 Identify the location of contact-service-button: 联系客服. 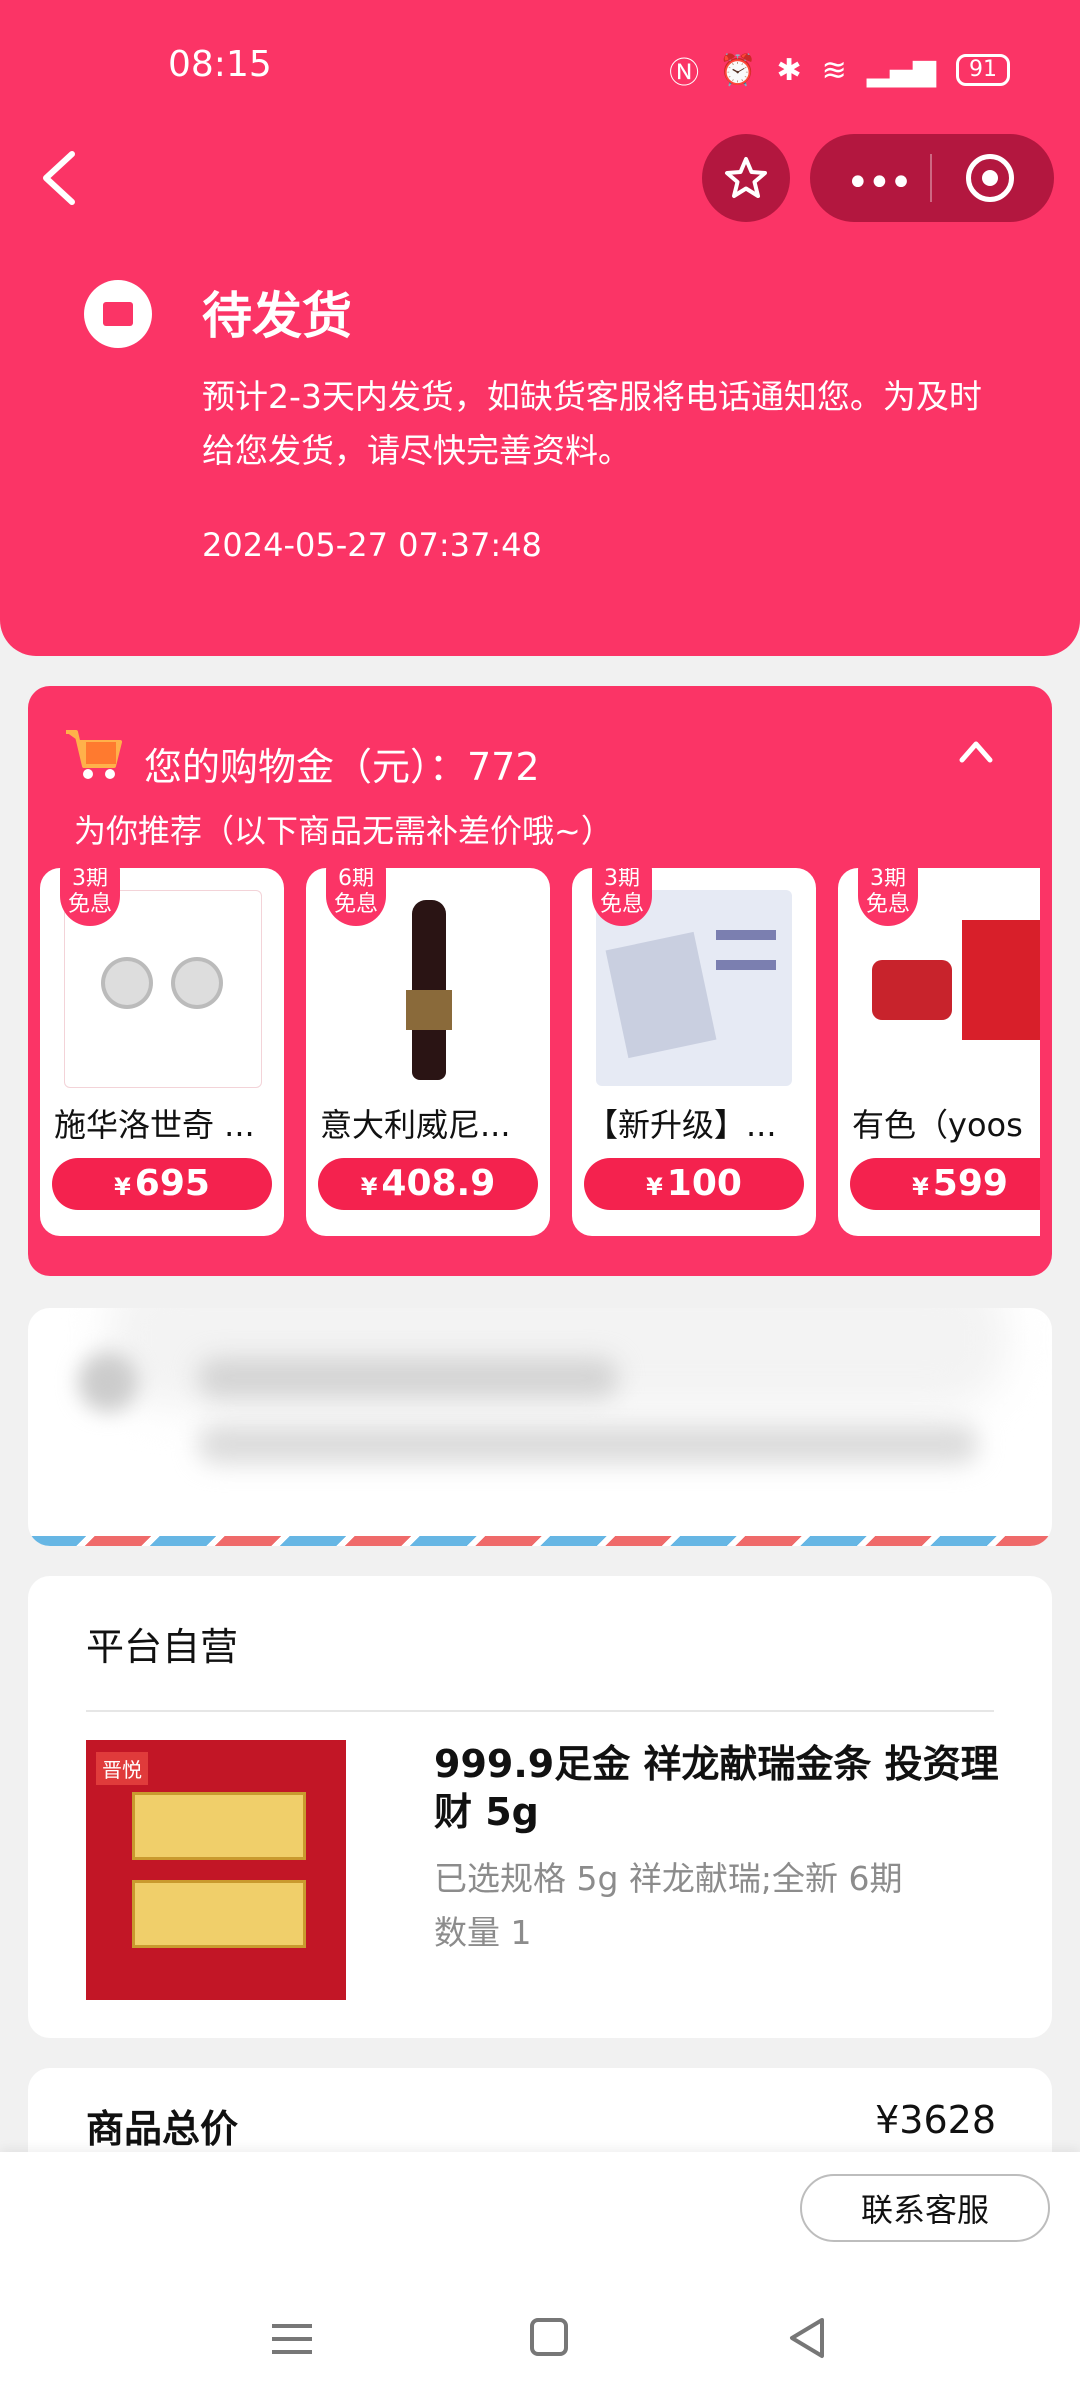
(925, 2208).